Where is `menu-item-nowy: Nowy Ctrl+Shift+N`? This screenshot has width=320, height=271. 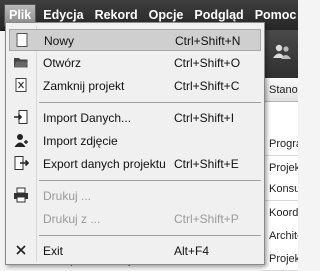
menu-item-nowy: Nowy Ctrl+Shift+N is located at coordinates (135, 40).